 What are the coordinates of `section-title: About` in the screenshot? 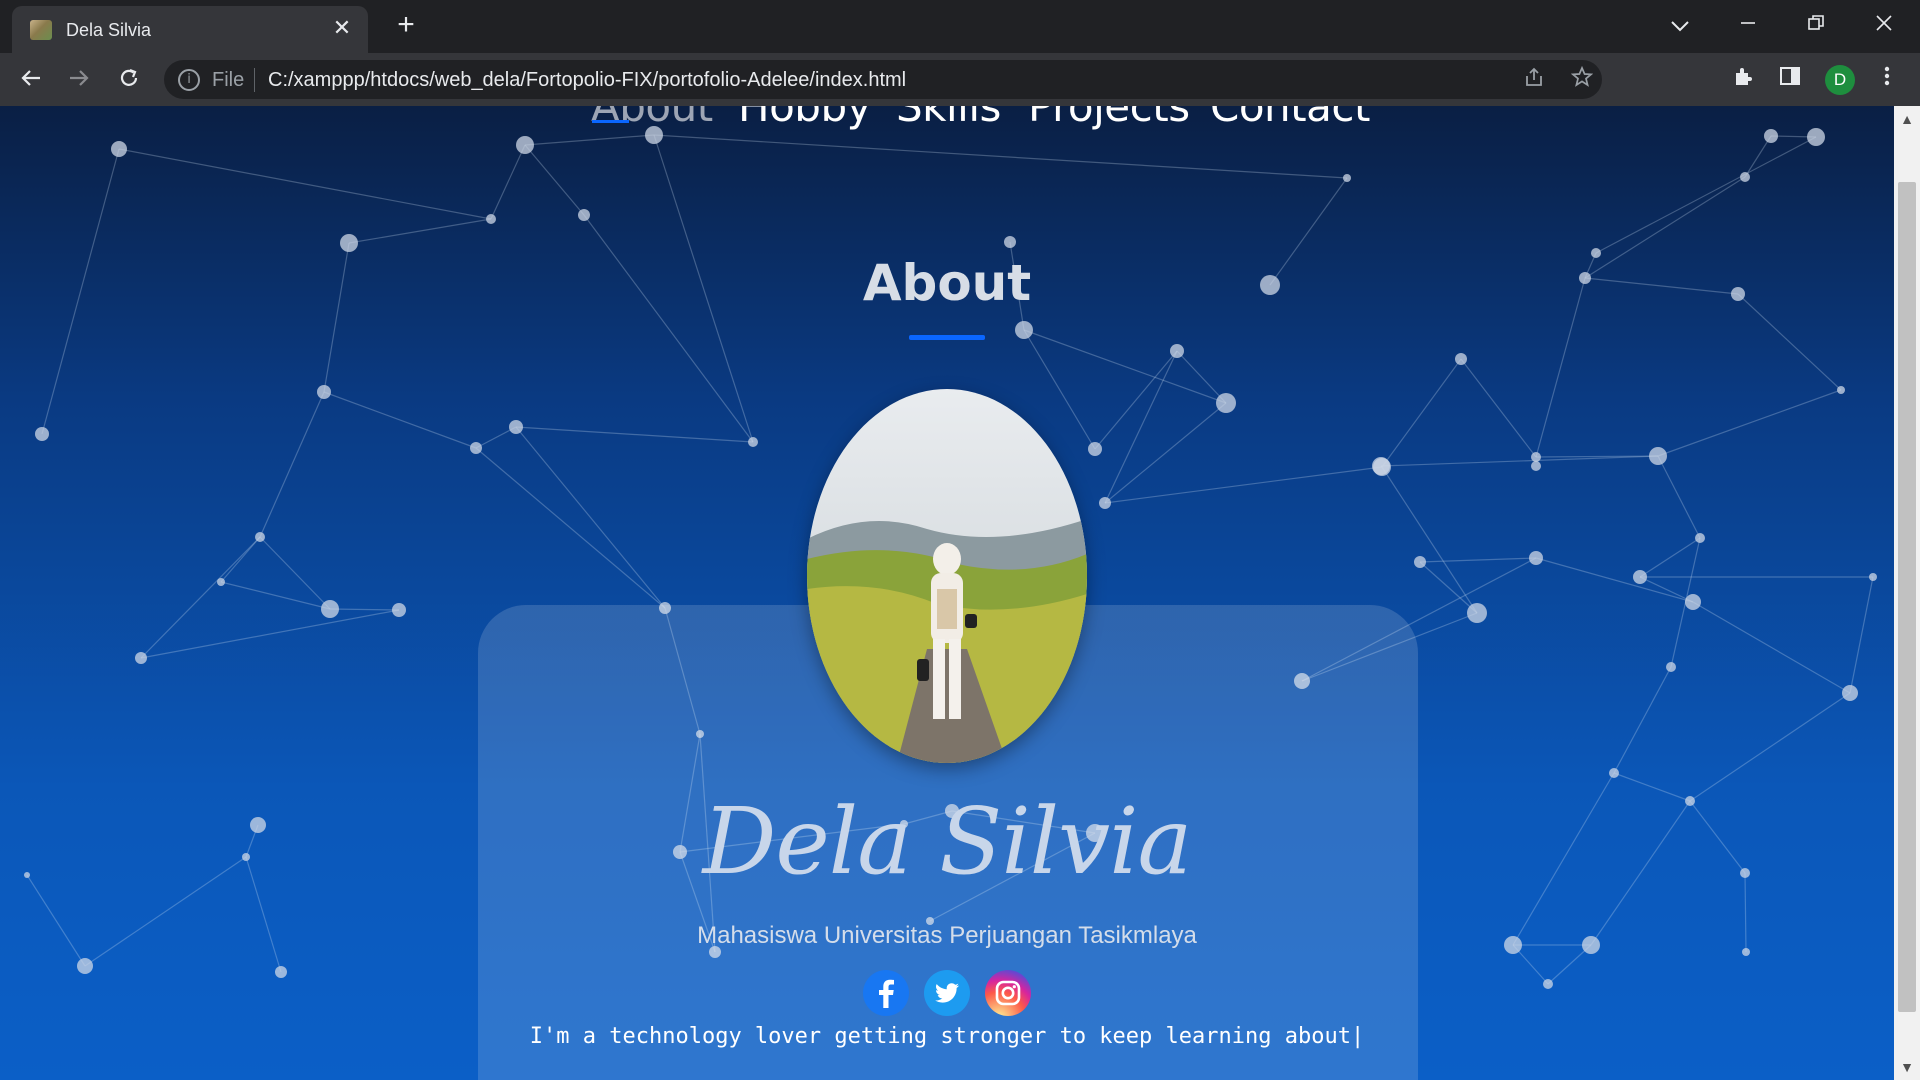 It's located at (947, 283).